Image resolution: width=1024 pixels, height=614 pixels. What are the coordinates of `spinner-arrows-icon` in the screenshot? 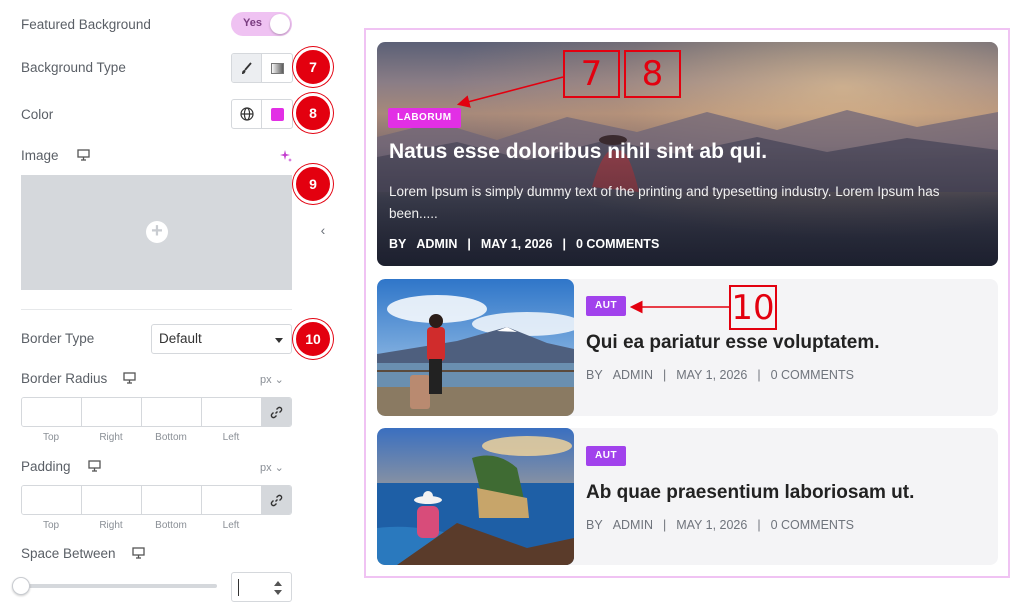 It's located at (278, 588).